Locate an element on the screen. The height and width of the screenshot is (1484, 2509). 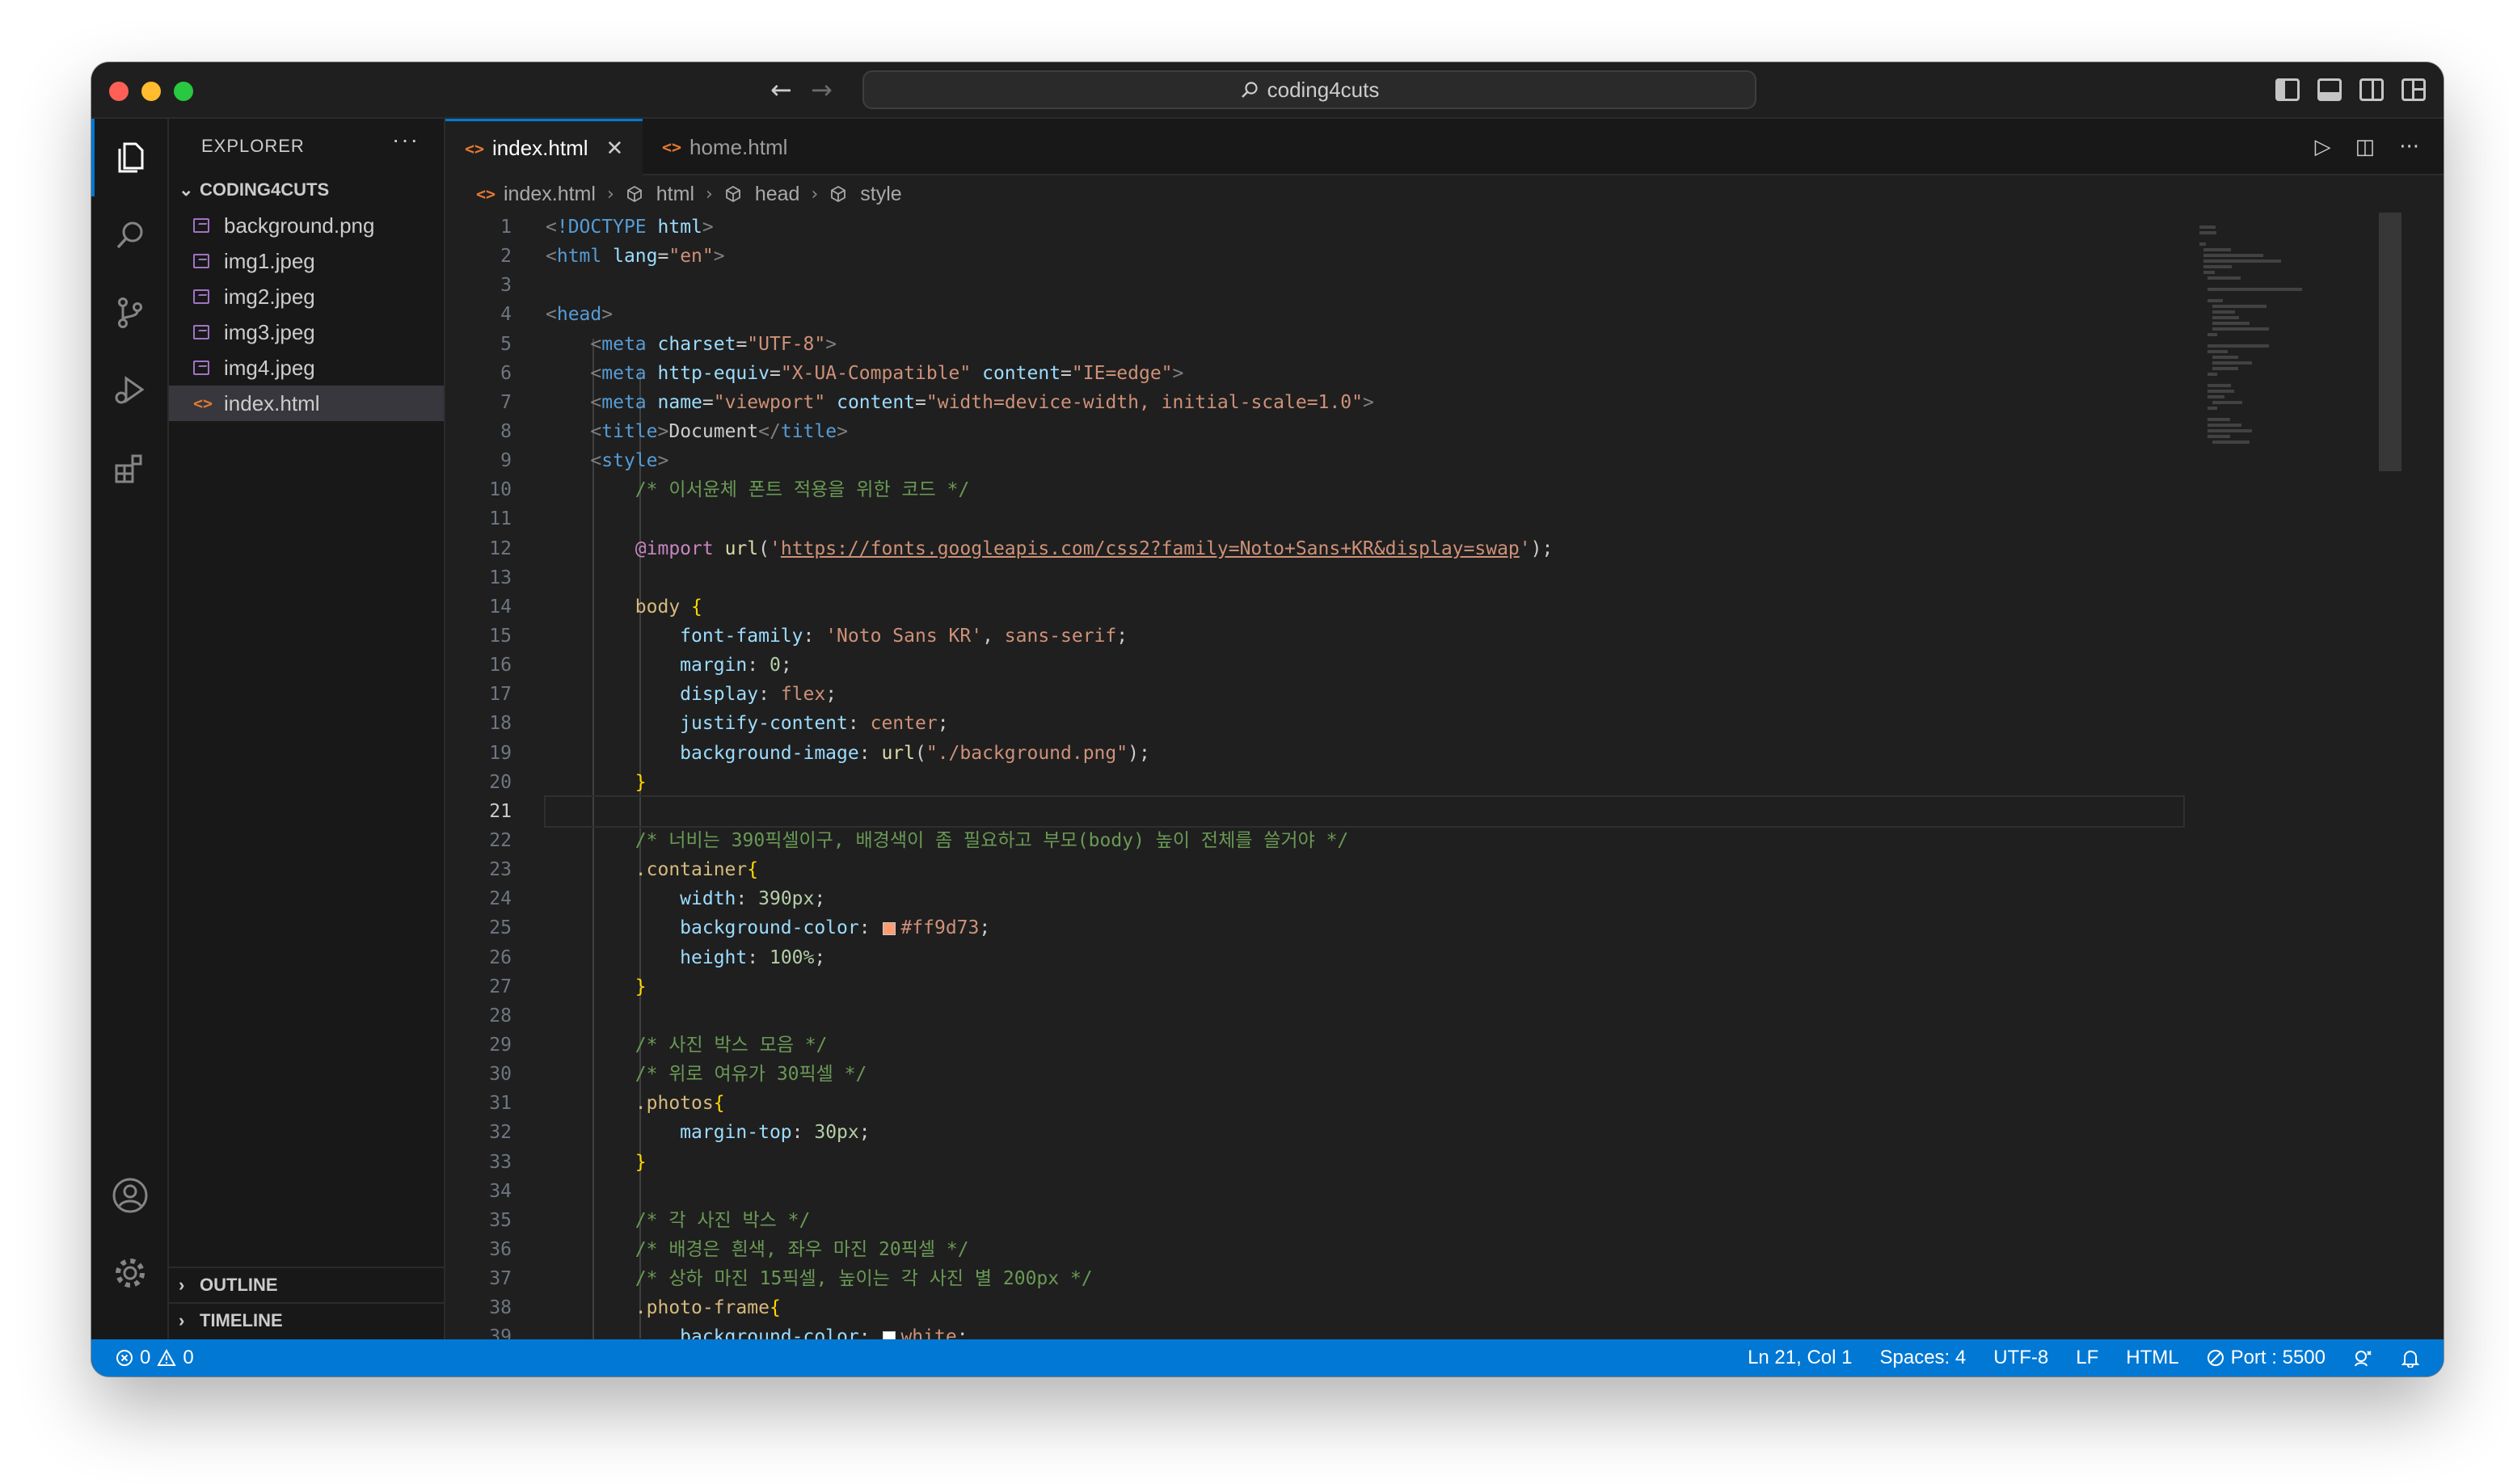
breadcrumb-head: head is located at coordinates (777, 194).